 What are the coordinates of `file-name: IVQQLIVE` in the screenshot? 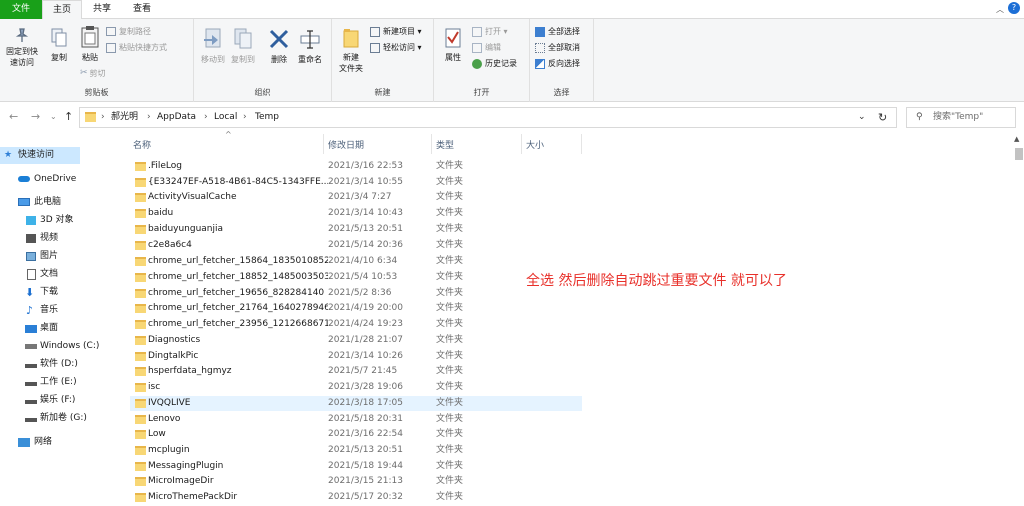 It's located at (169, 403).